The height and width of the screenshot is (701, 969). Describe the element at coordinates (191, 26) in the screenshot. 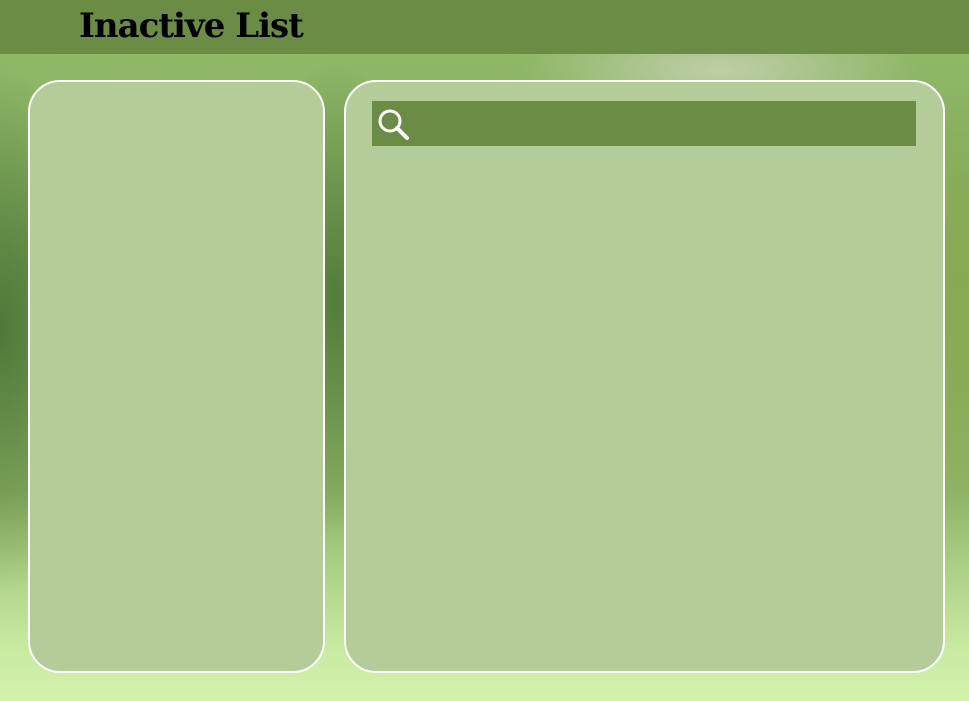

I see `page-title: Inactive List` at that location.